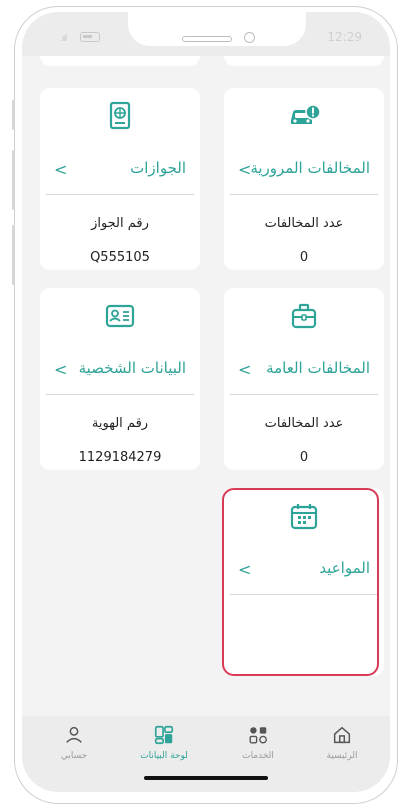  What do you see at coordinates (249, 37) in the screenshot?
I see `camera-icon` at bounding box center [249, 37].